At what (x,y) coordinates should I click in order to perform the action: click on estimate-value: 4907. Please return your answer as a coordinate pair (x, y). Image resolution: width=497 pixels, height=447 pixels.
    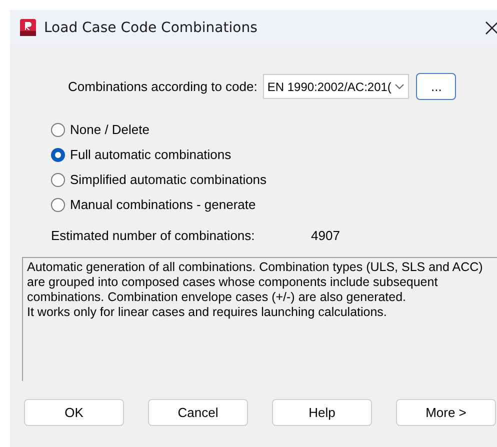
    Looking at the image, I should click on (325, 235).